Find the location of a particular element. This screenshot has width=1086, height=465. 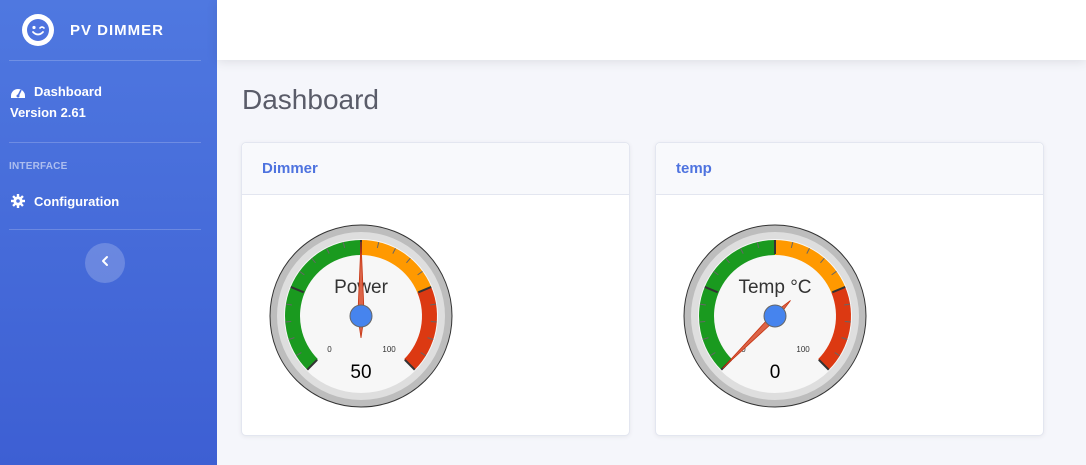

sidebar-item-label: Configuration is located at coordinates (77, 201).